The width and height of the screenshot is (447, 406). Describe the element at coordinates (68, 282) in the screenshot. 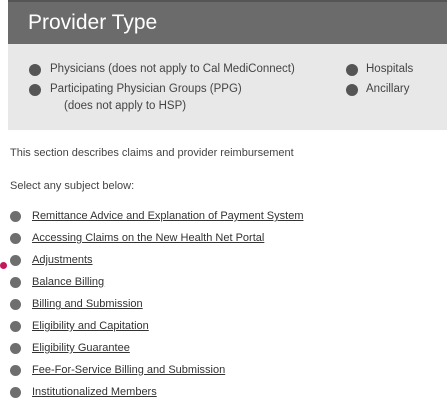

I see `subject-link: Balance Billing` at that location.